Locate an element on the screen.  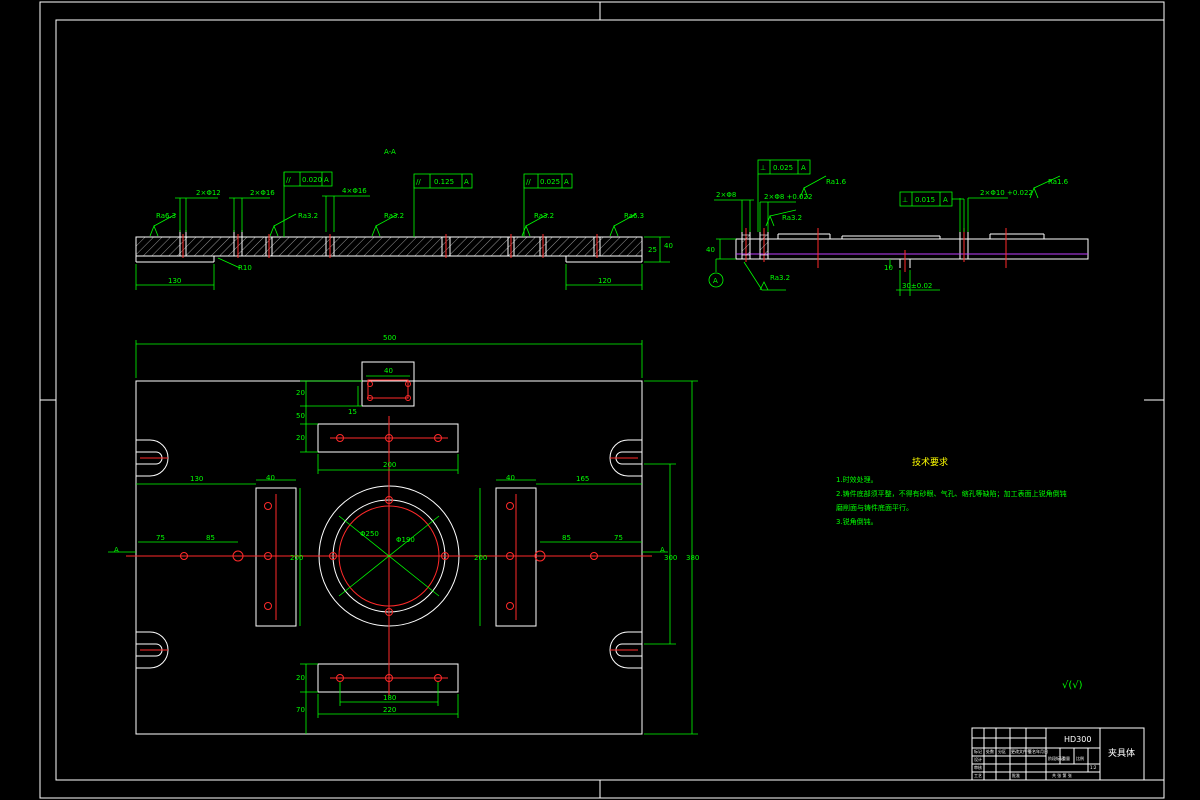
tb-cell-15: 共 张 第 张 is located at coordinates (1062, 775).